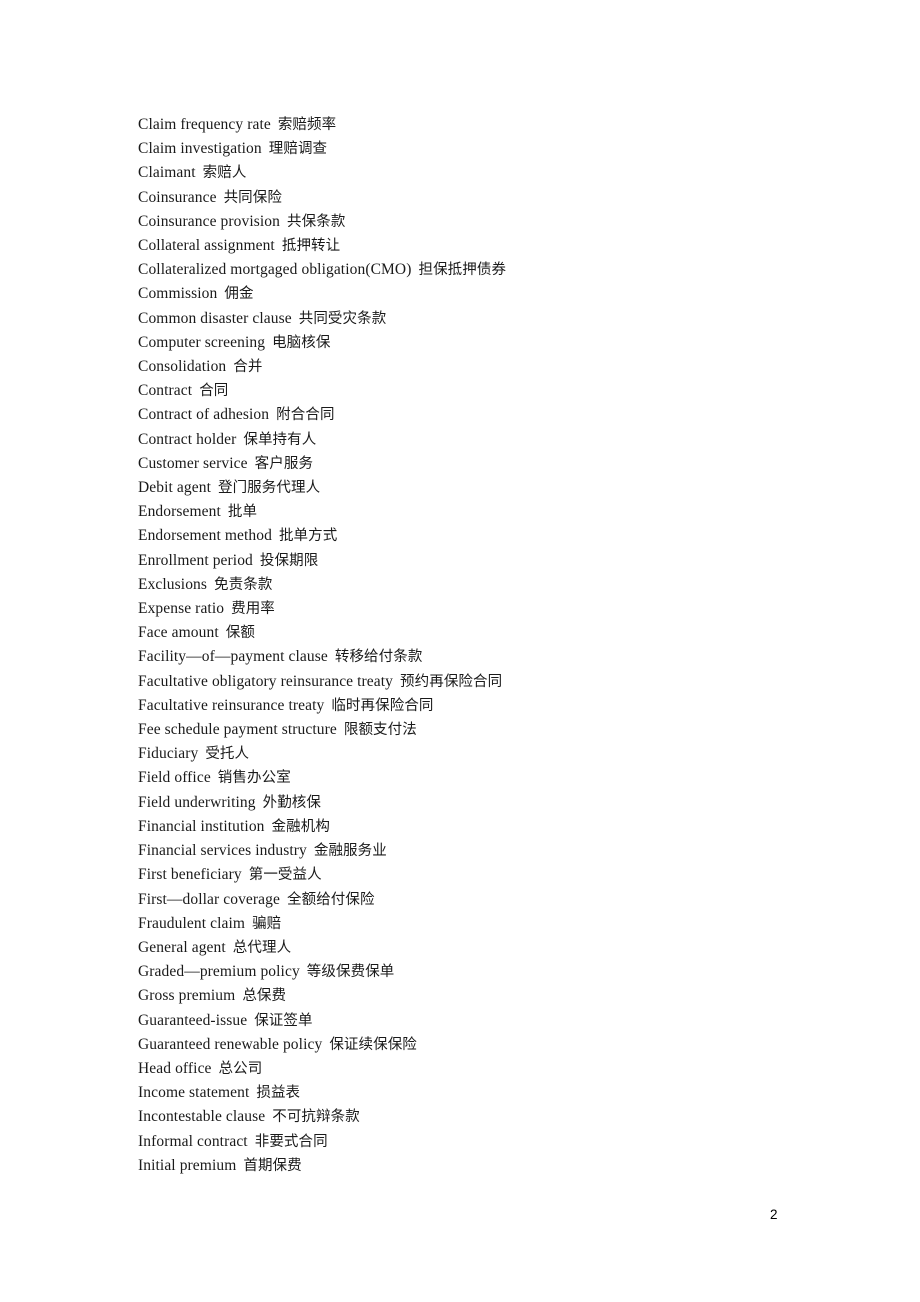 This screenshot has height=1302, width=920. I want to click on glossary-term-english: Coinsurance provision, so click(209, 221).